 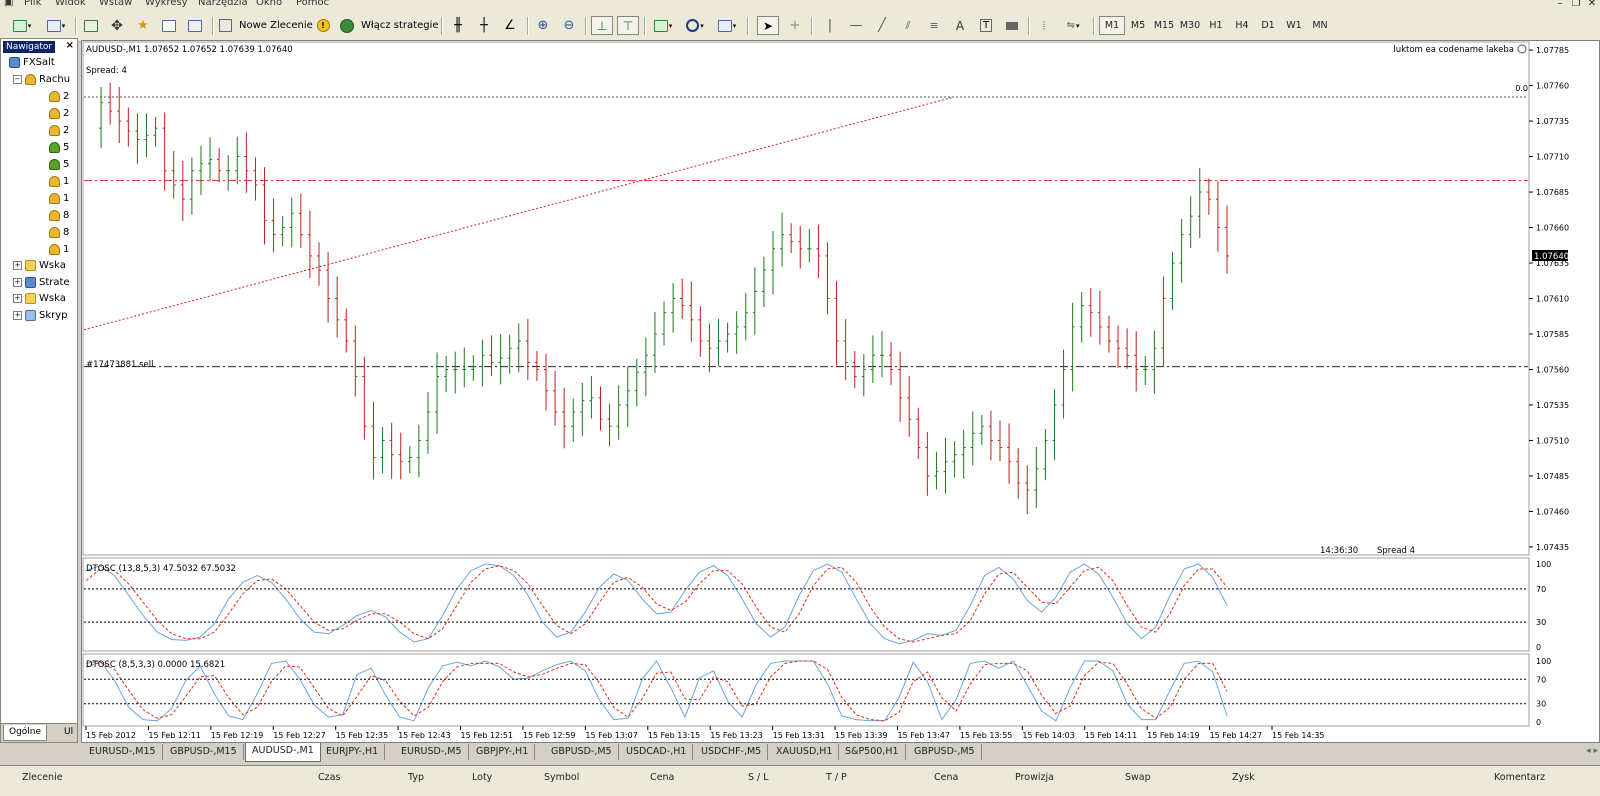 I want to click on zoom-out-icon: ⊖, so click(x=569, y=25).